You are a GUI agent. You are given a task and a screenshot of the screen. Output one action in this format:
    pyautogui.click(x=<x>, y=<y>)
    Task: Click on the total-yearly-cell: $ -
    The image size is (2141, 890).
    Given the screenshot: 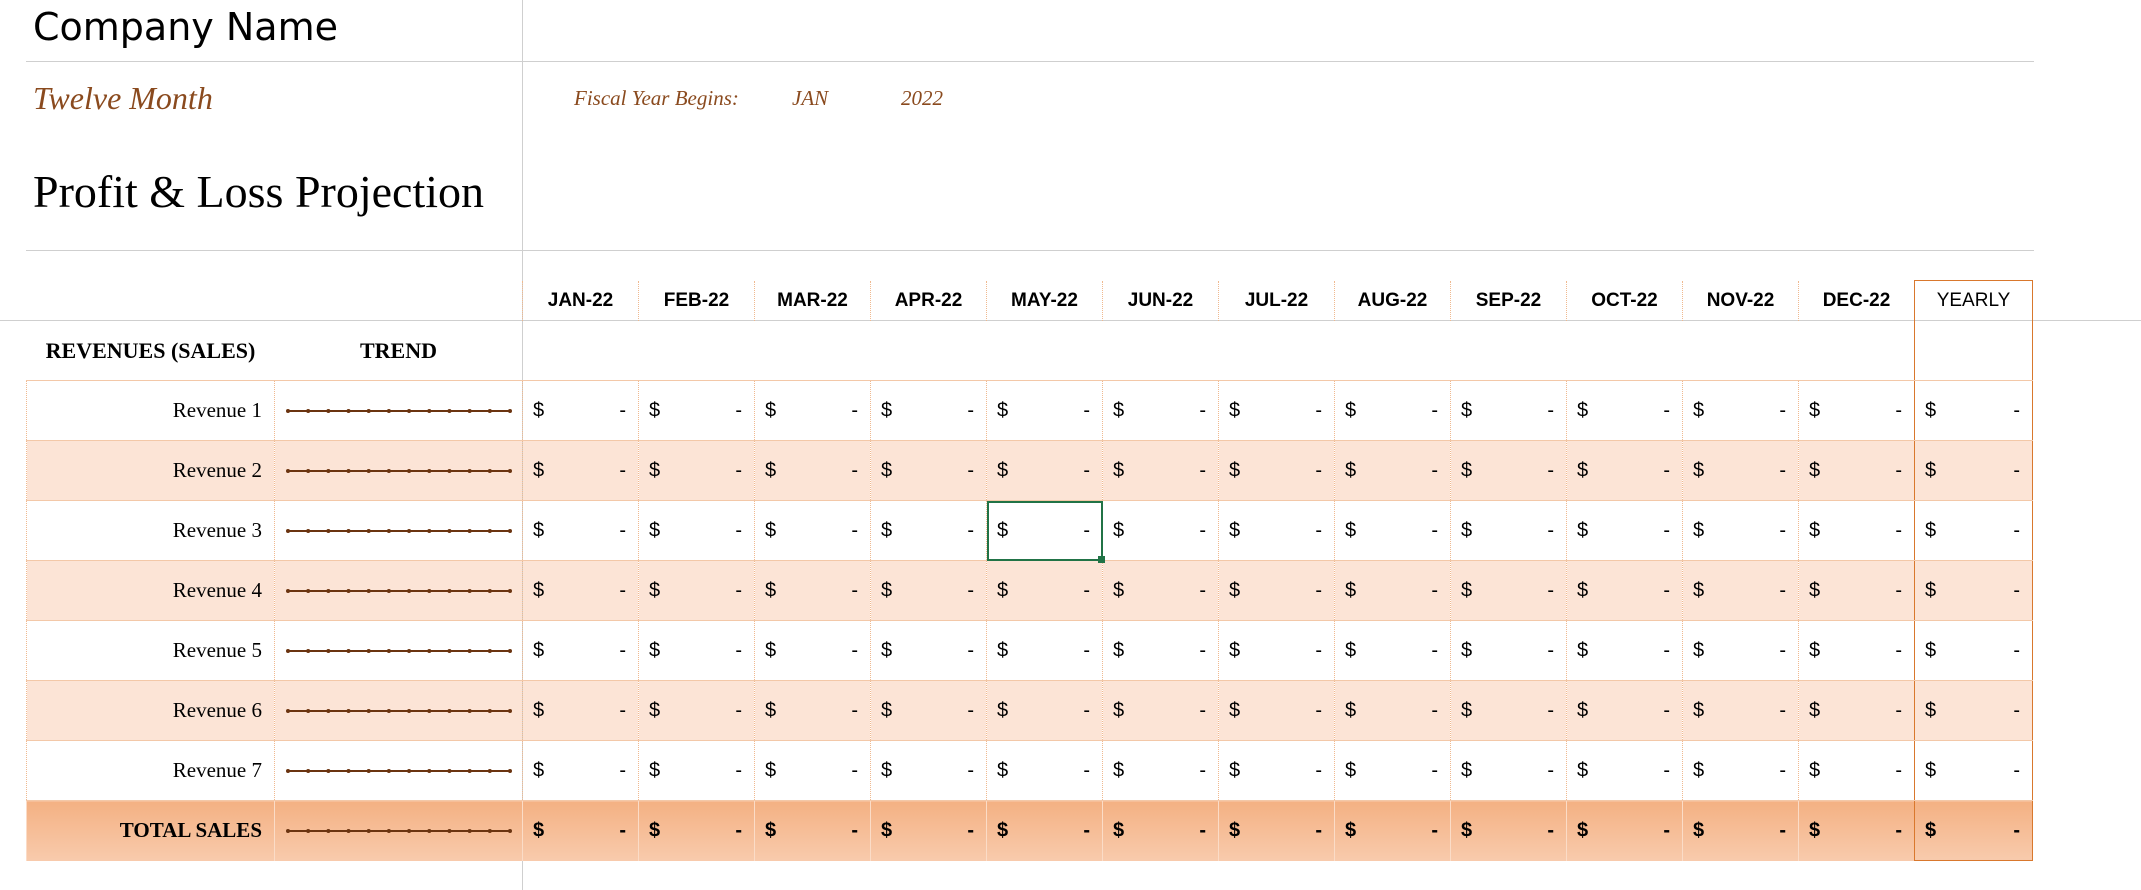 What is the action you would take?
    pyautogui.click(x=1973, y=830)
    